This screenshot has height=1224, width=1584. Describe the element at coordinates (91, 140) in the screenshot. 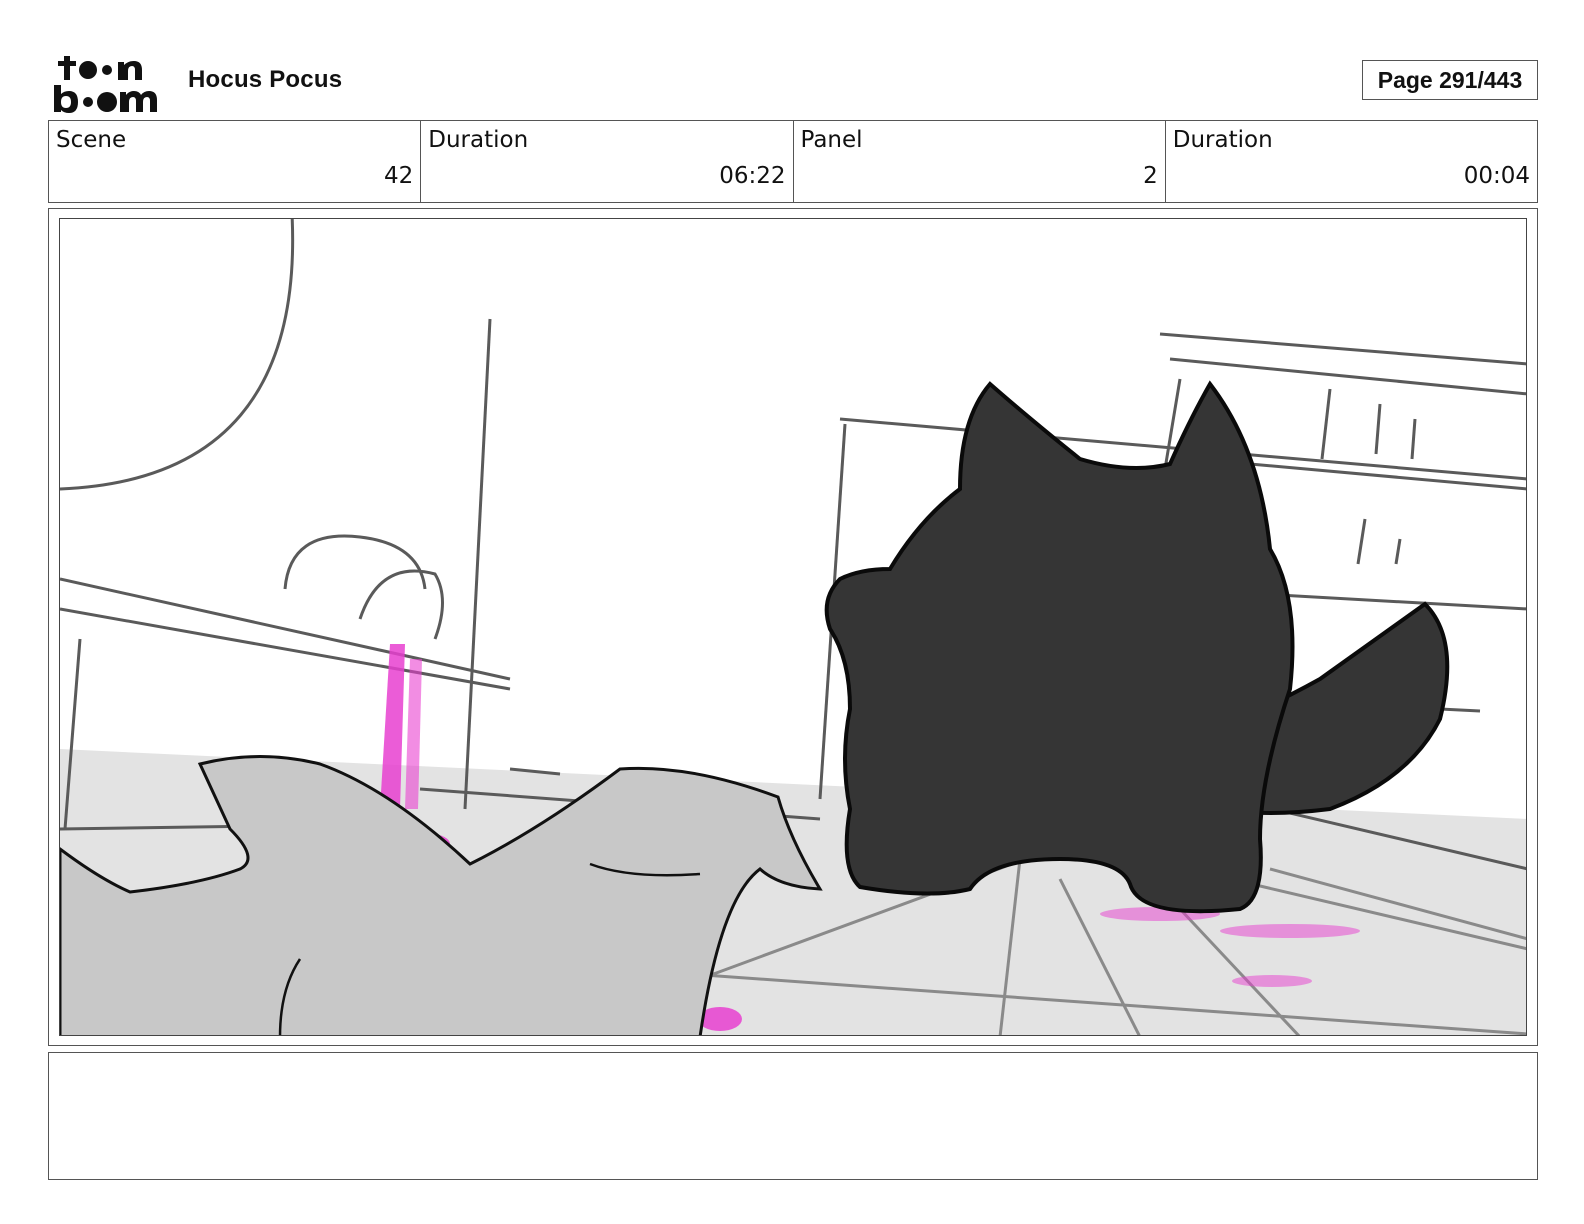

I see `scene-label: Scene` at that location.